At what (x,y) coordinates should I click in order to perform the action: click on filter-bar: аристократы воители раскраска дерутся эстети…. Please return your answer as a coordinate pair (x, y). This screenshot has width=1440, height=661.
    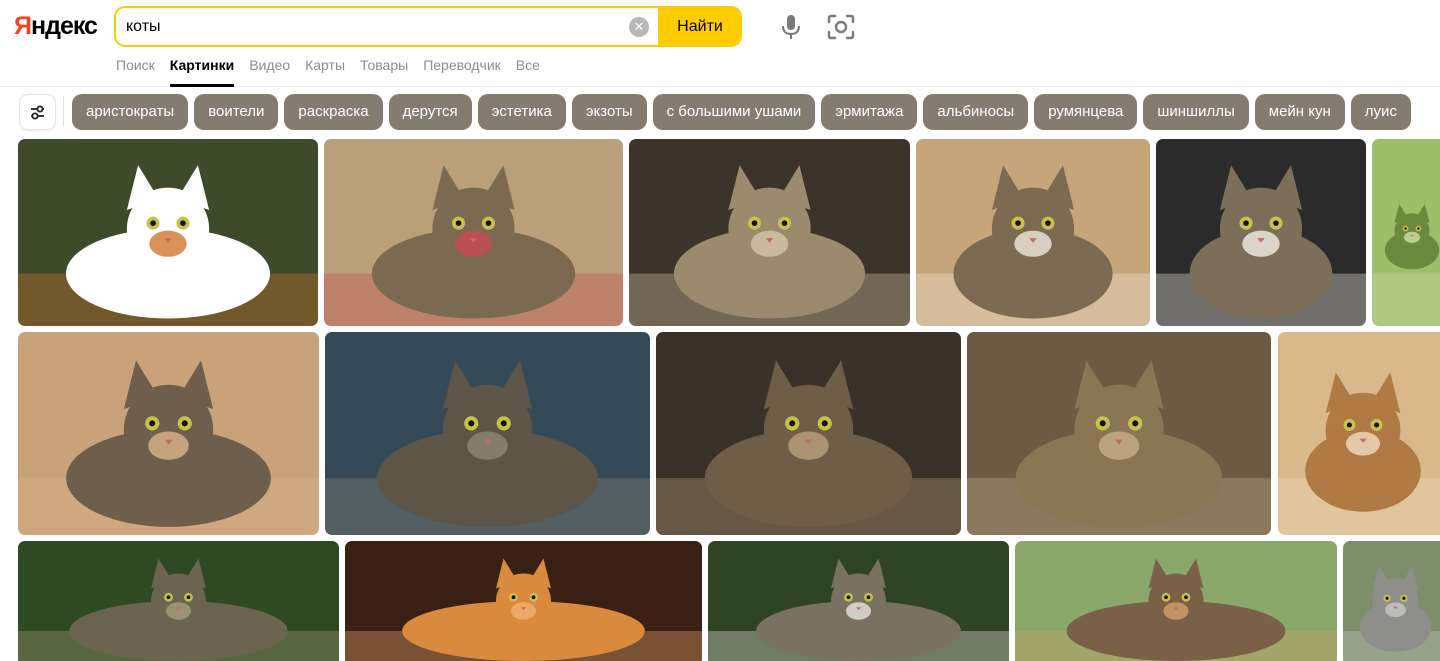
    Looking at the image, I should click on (720, 111).